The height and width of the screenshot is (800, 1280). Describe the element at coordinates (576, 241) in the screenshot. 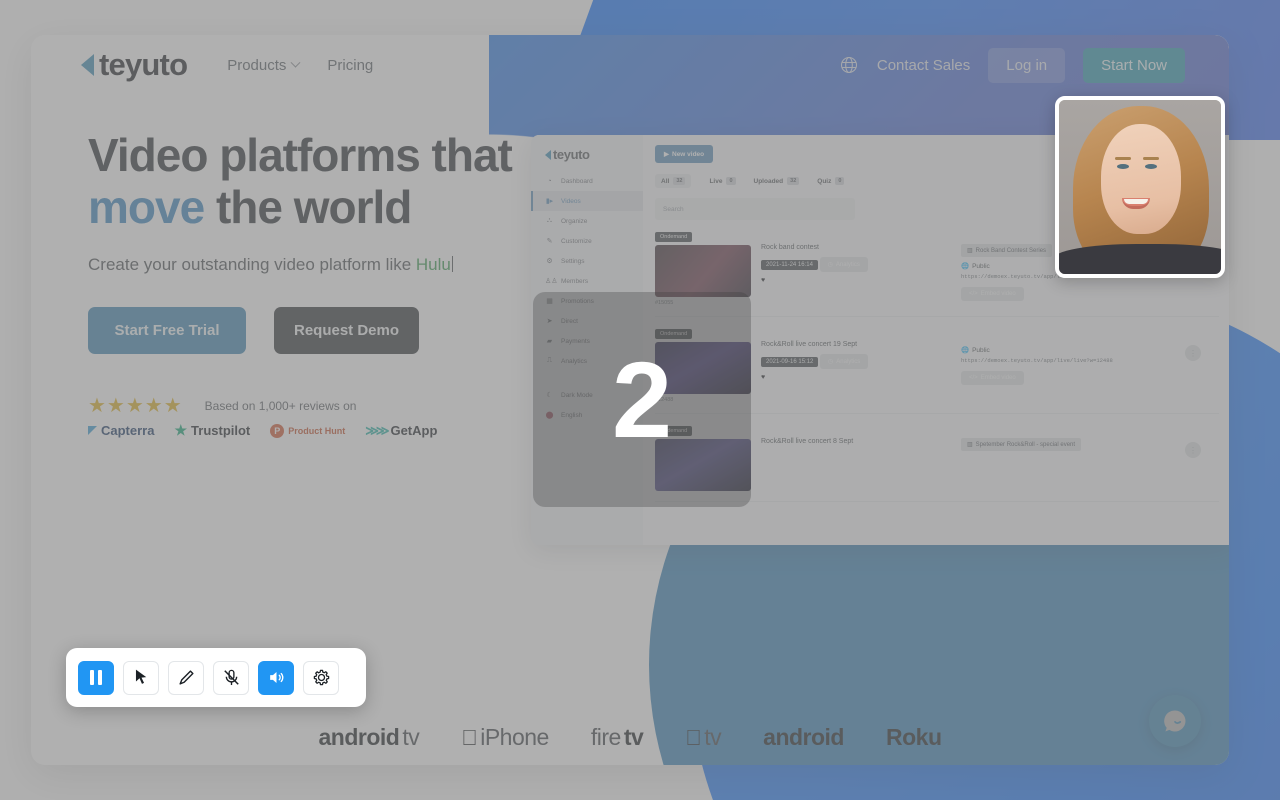

I see `sidebar-item-customize-label: Customize` at that location.